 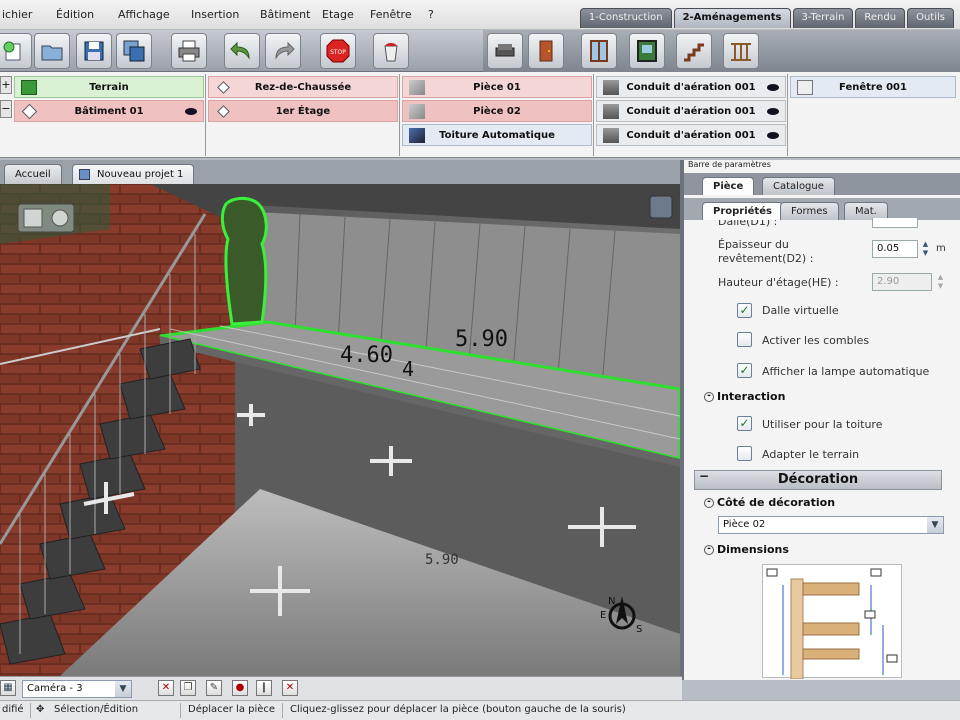 I want to click on tab-amenagements: 2-Aménagements, so click(x=732, y=18).